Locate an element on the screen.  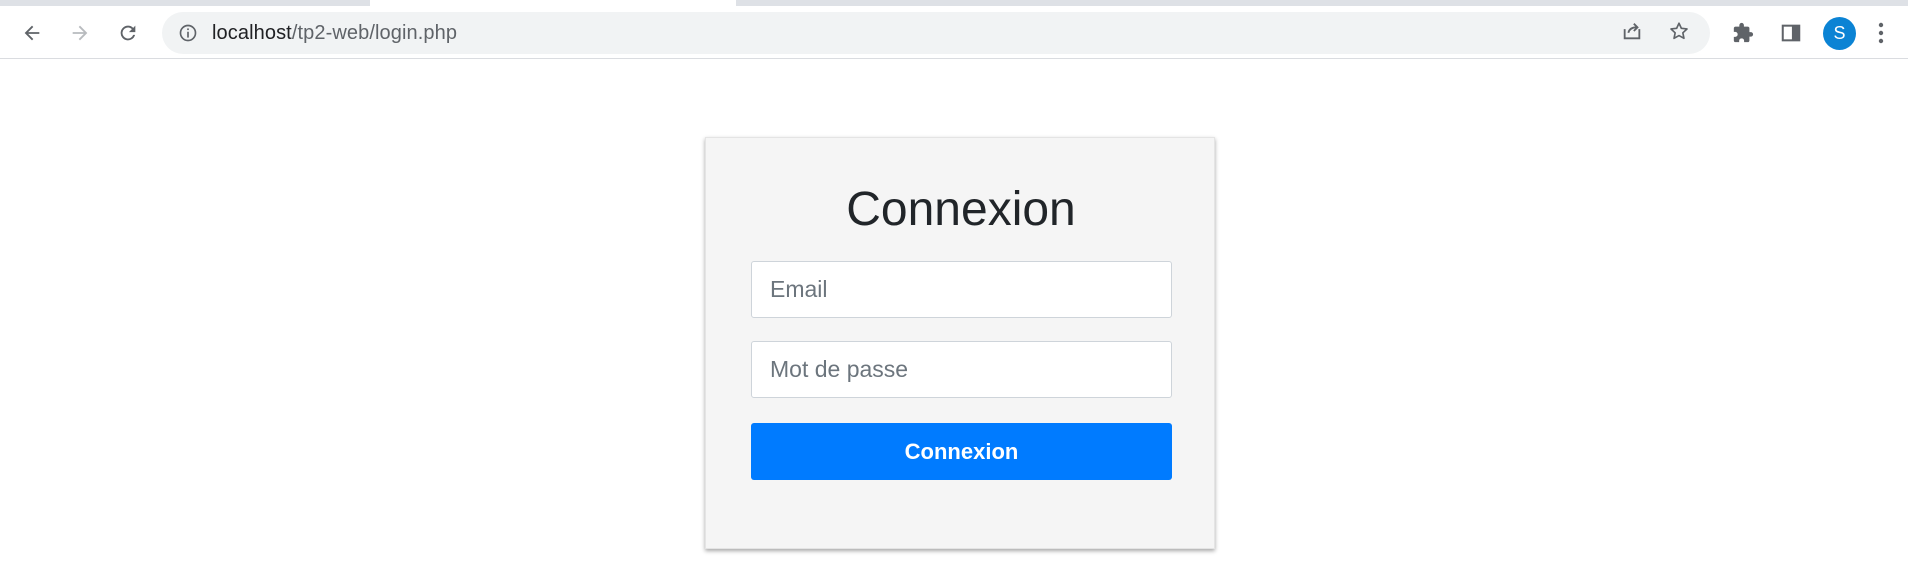
url-text: localhost/tp2-web/login.php is located at coordinates (334, 33).